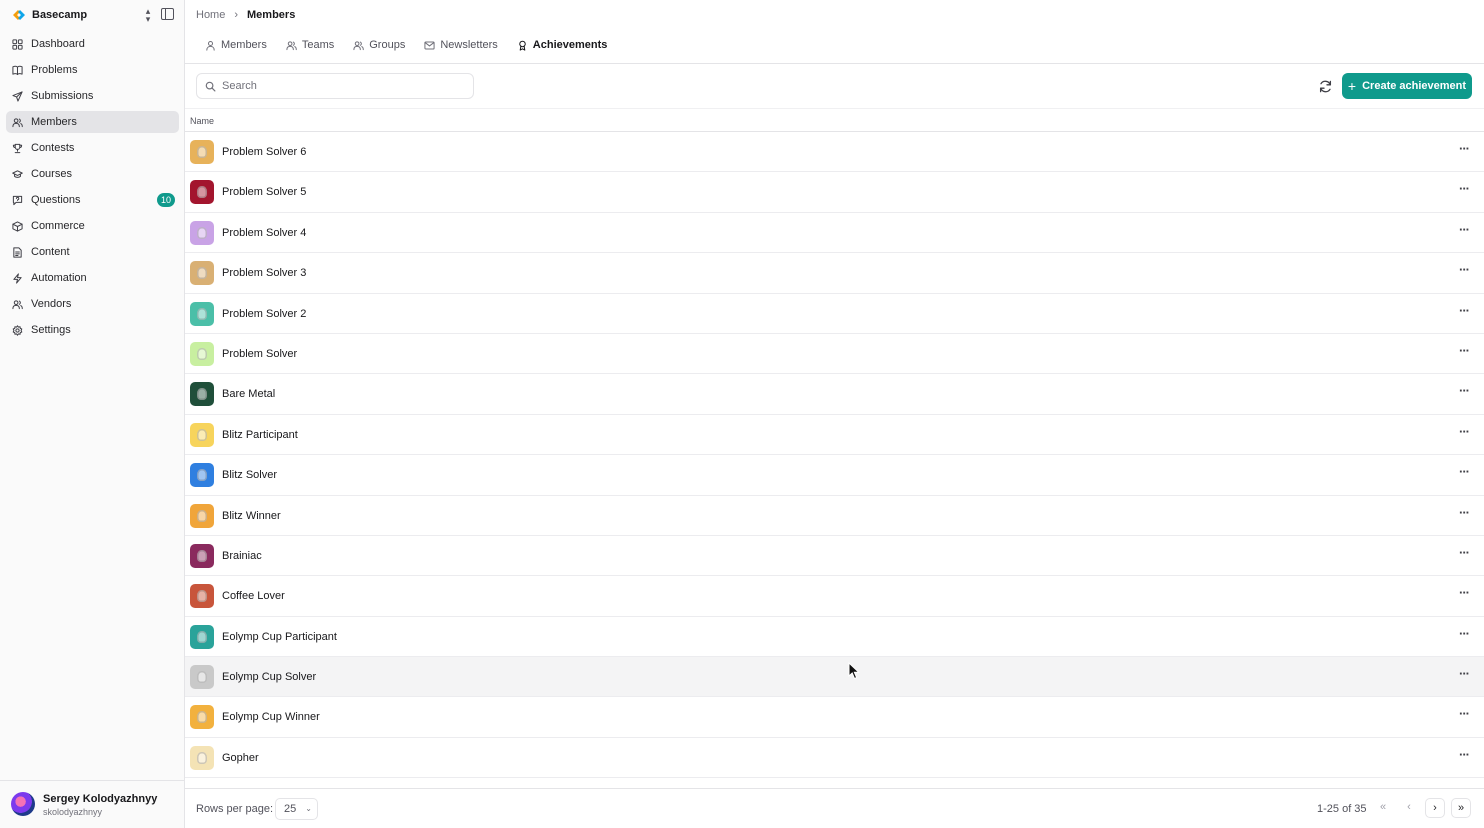 Image resolution: width=1484 pixels, height=828 pixels. What do you see at coordinates (17, 70) in the screenshot?
I see `book-icon` at bounding box center [17, 70].